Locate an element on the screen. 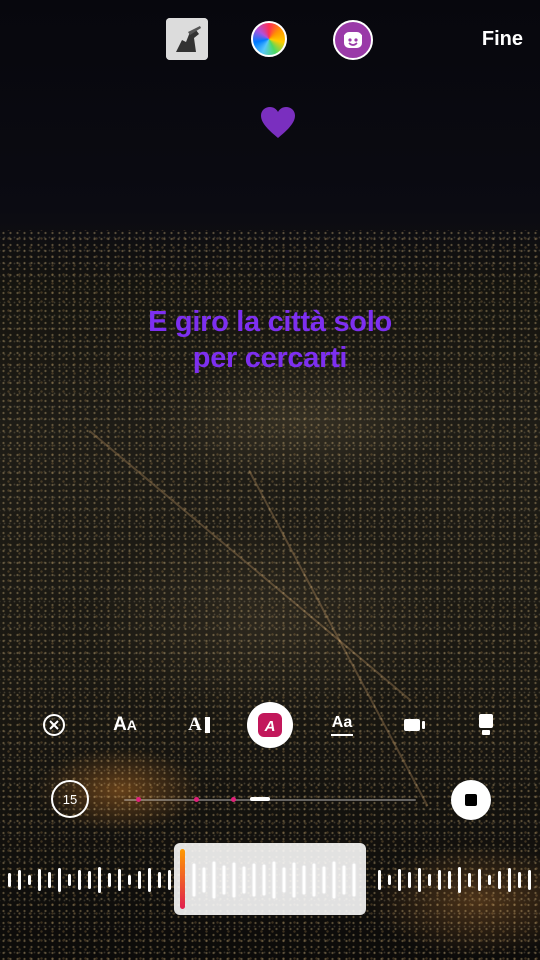 This screenshot has width=540, height=960. color-wheel-icon is located at coordinates (269, 39).